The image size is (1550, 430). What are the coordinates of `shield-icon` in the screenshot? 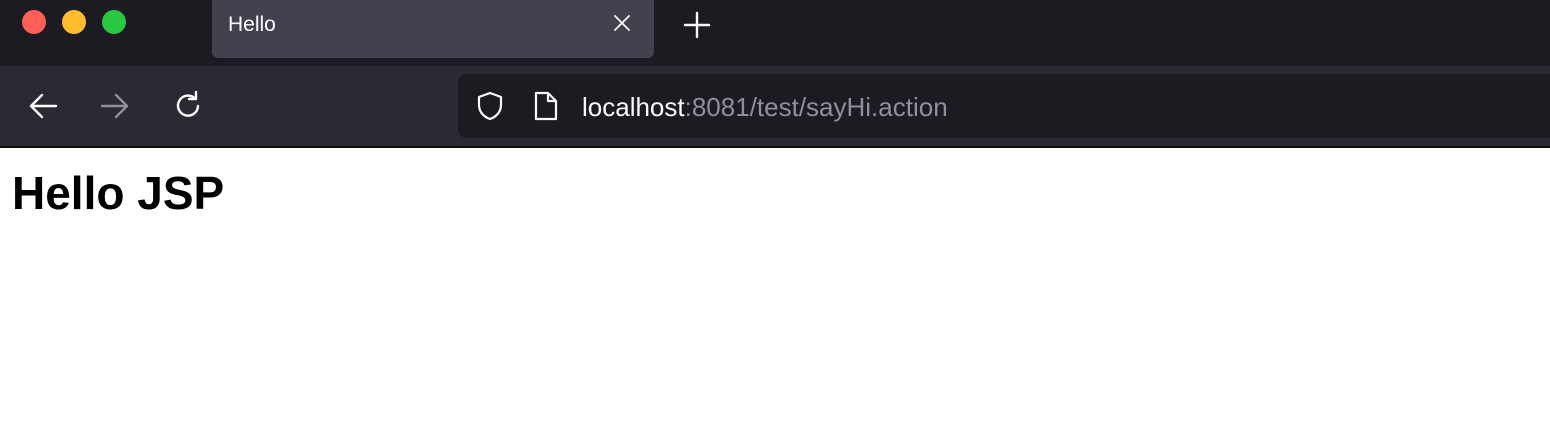 It's located at (490, 106).